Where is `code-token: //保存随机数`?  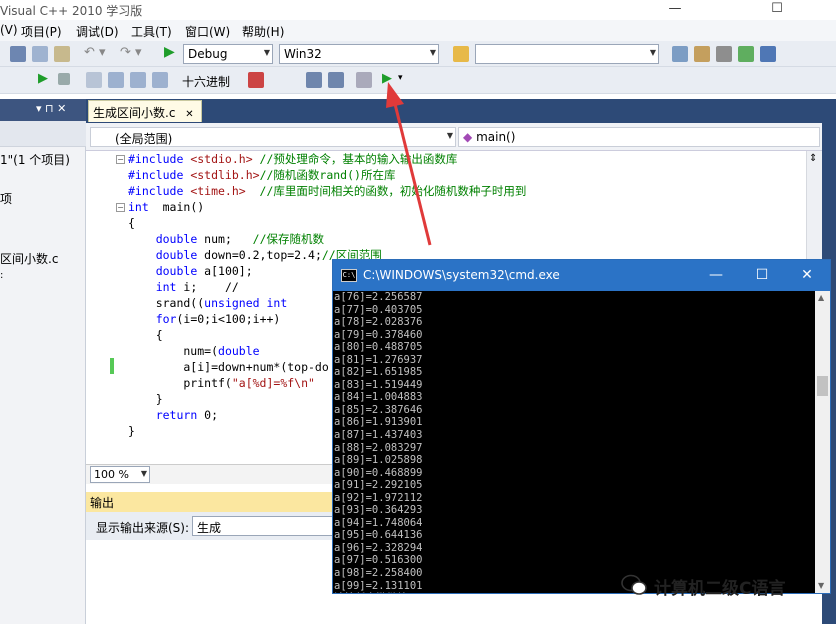 code-token: //保存随机数 is located at coordinates (288, 239).